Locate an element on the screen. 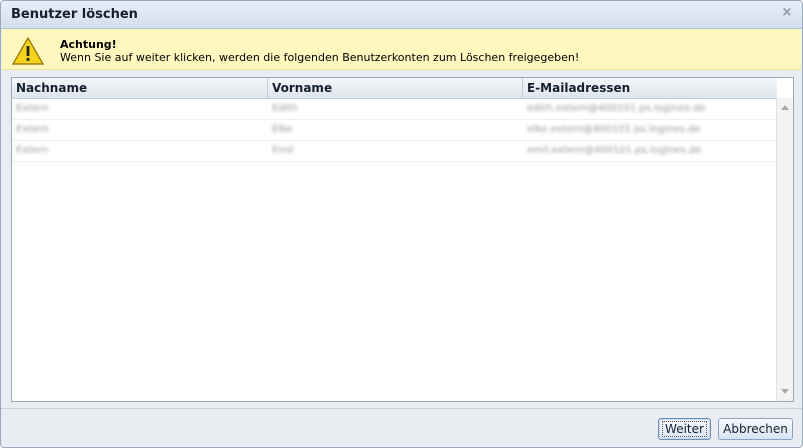 The width and height of the screenshot is (803, 448). cell-vorname: Emil is located at coordinates (283, 150).